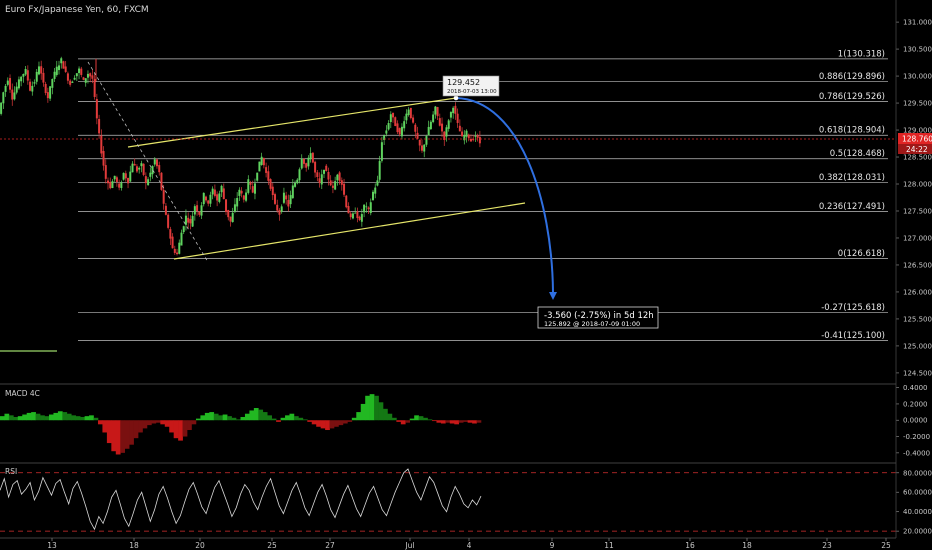  I want to click on macd-axis: 0.4000 0.2000 0.0000 -0.2000 -0.4000, so click(913, 420).